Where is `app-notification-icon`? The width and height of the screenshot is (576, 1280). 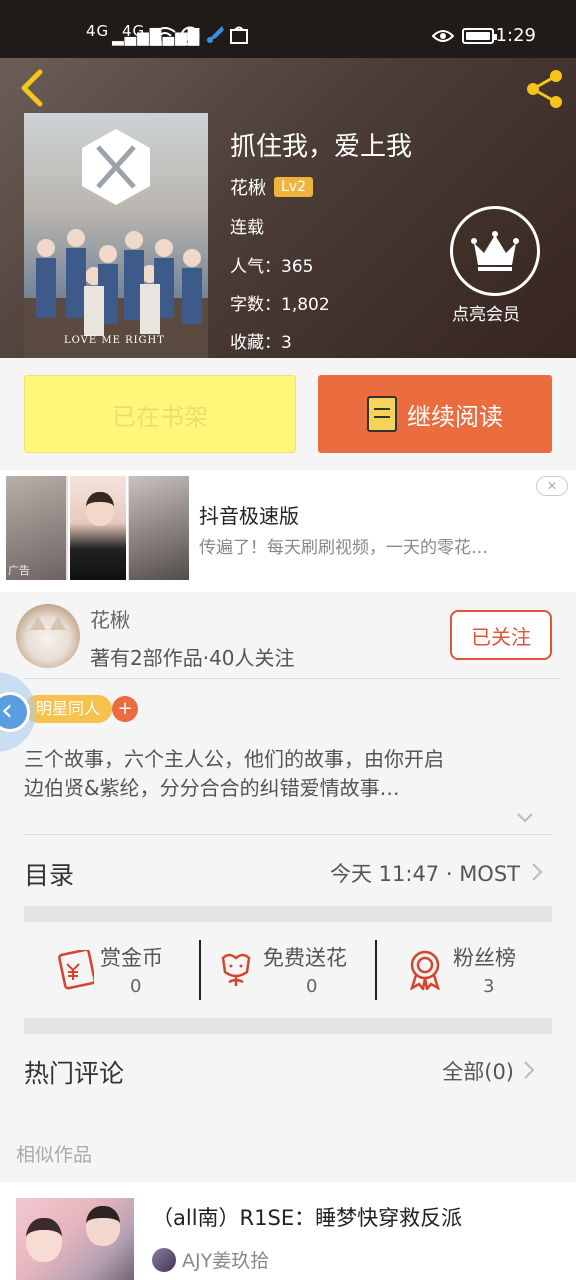
app-notification-icon is located at coordinates (215, 34).